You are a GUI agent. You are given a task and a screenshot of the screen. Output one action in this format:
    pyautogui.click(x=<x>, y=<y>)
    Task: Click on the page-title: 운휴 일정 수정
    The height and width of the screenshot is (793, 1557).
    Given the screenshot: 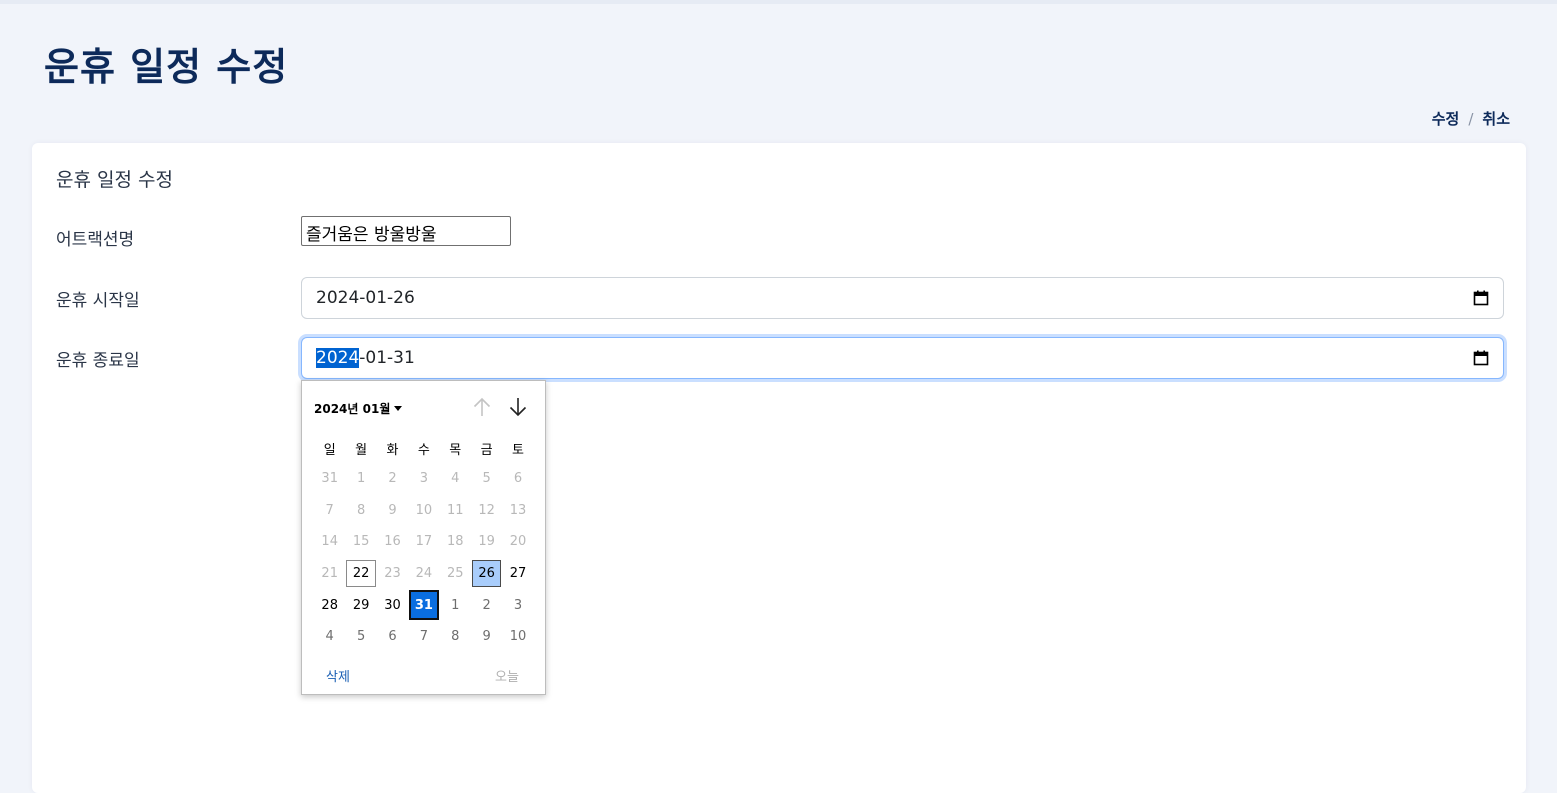 What is the action you would take?
    pyautogui.click(x=166, y=67)
    